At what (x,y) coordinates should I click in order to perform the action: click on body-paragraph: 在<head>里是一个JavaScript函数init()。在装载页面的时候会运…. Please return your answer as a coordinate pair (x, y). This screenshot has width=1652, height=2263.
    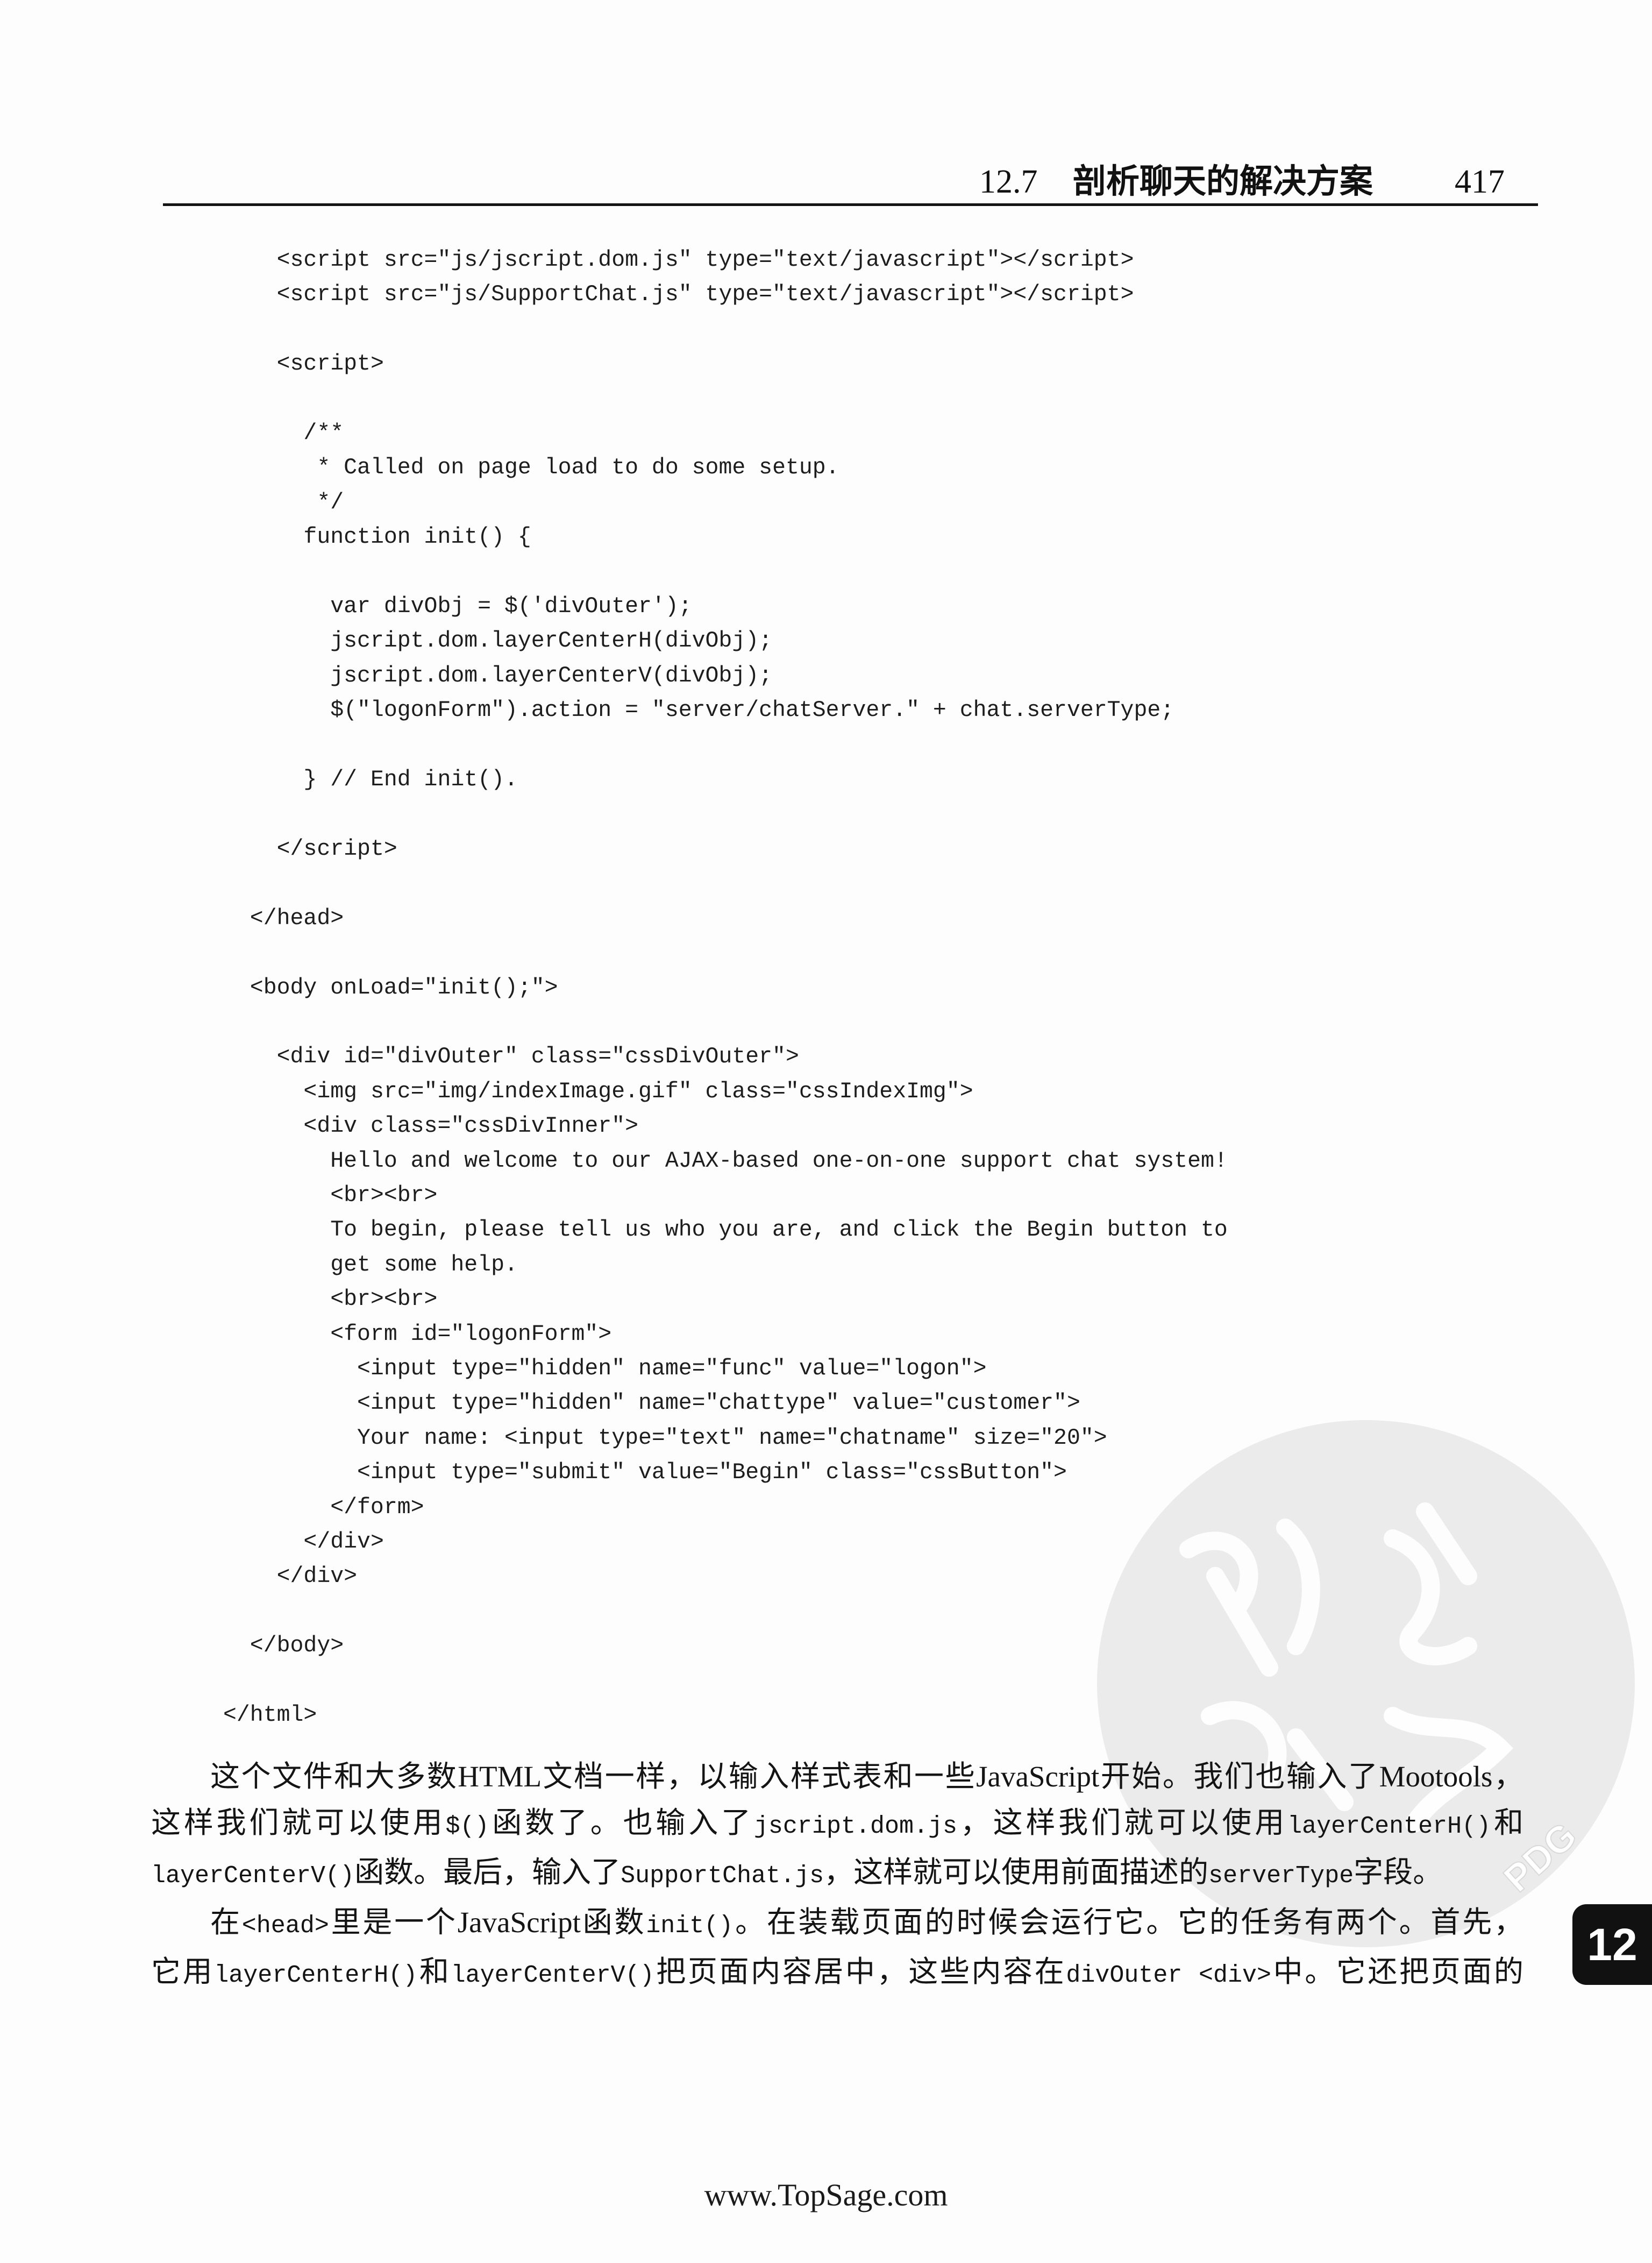
    Looking at the image, I should click on (837, 1949).